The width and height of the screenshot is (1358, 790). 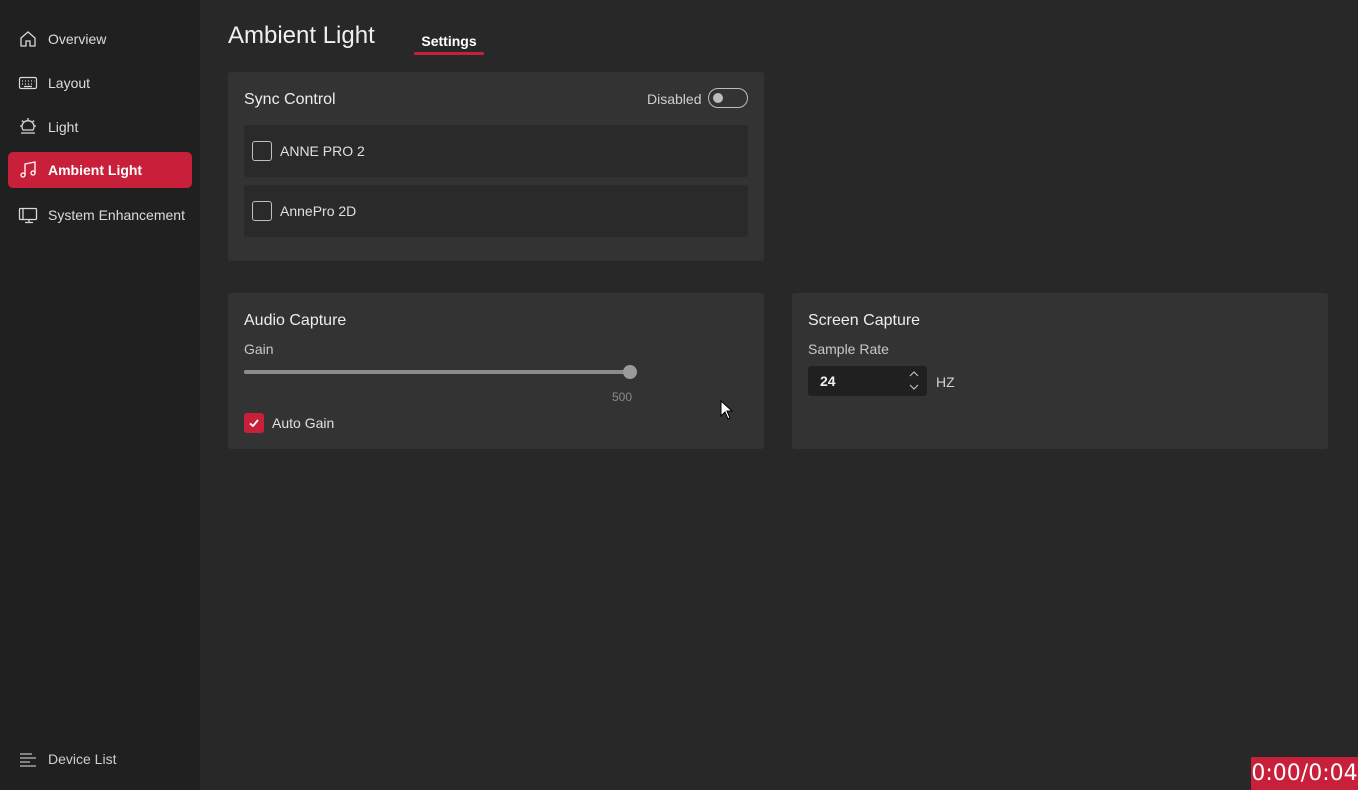 I want to click on sun-icon, so click(x=28, y=127).